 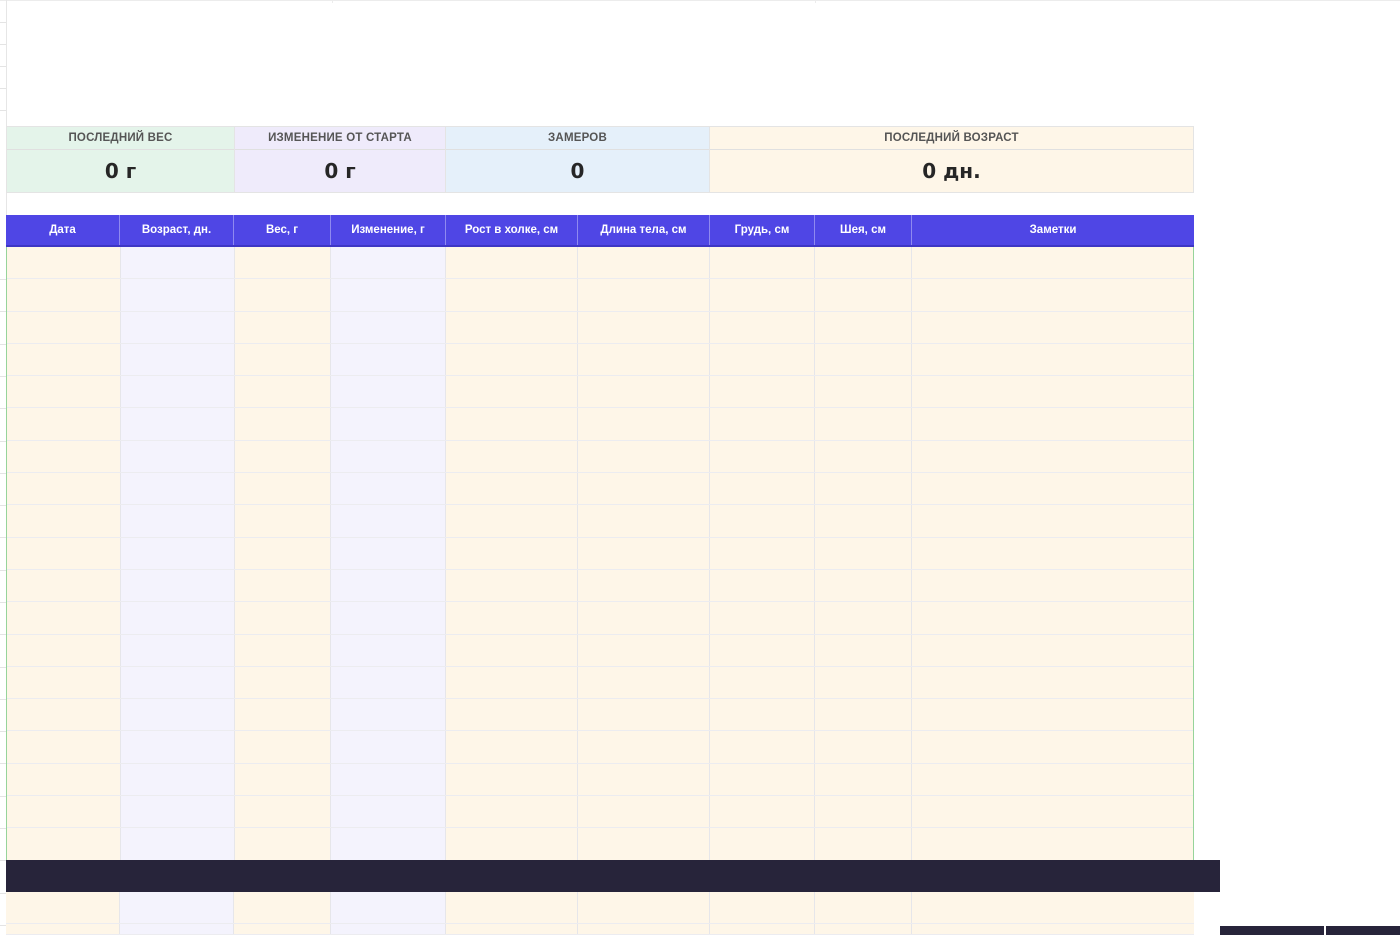 What do you see at coordinates (340, 159) in the screenshot?
I see `summary-card-change-from-start: ИЗМЕНЕНИЕ ОТ СТАРТА 0 г` at bounding box center [340, 159].